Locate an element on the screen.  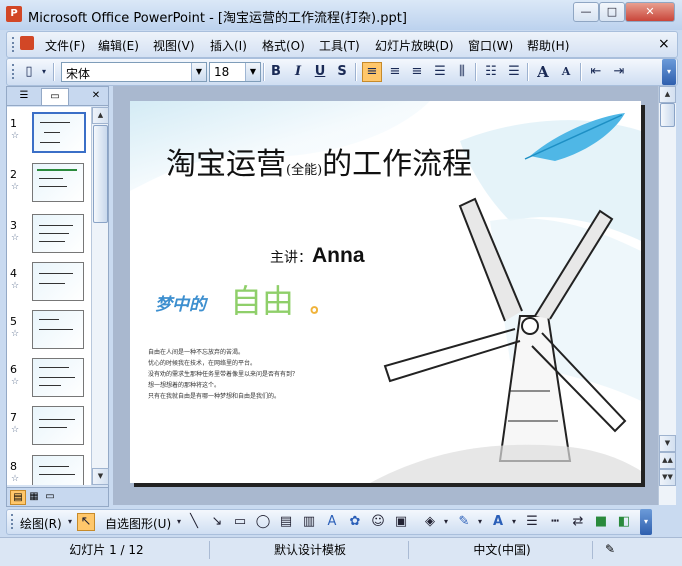
decrease-indent-icon: ⇤ is located at coordinates (596, 72).